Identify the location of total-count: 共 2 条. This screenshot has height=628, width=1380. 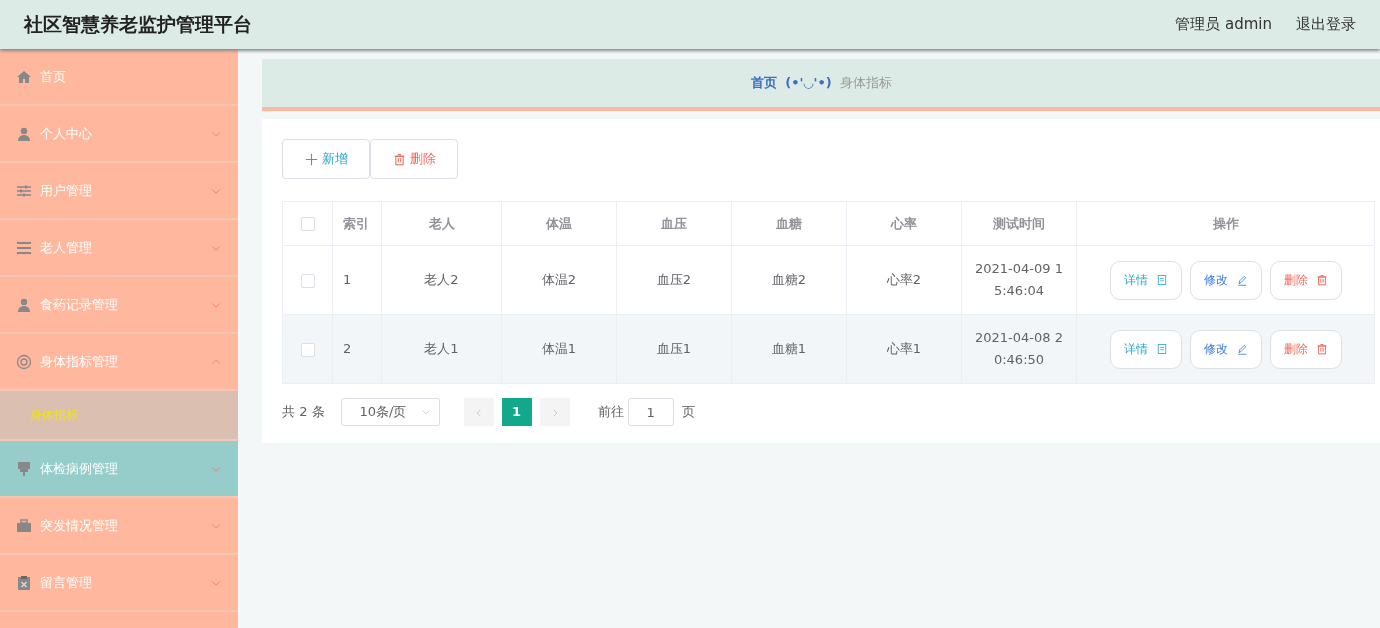
(303, 412).